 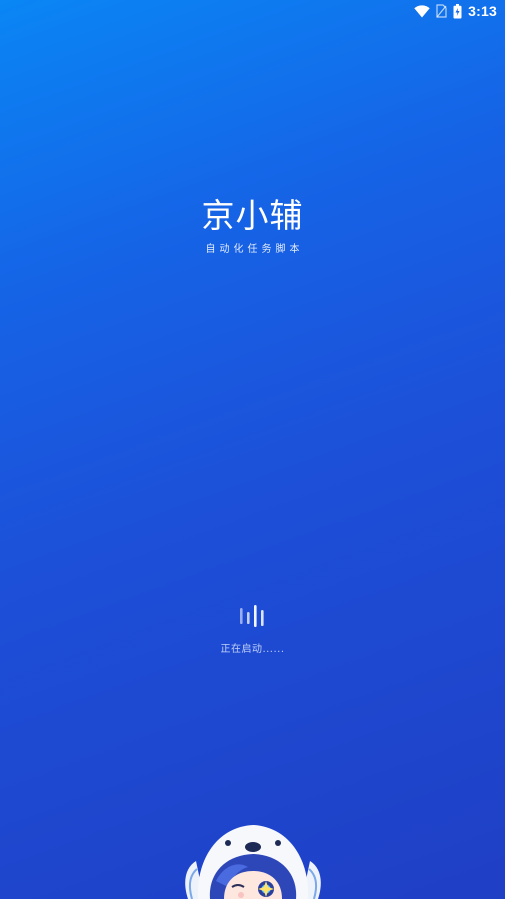 I want to click on battery-icon, so click(x=457, y=10).